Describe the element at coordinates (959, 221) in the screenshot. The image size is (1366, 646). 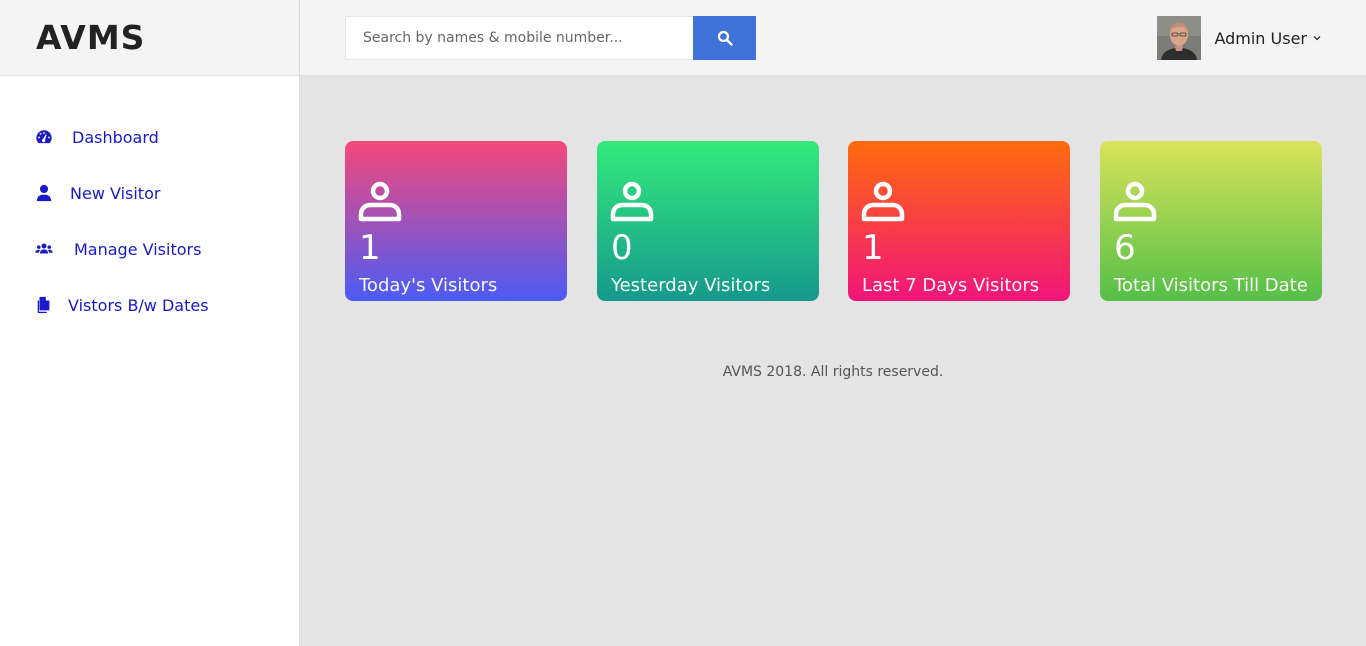
I see `last-7-days-visitors-card: 1 Last 7 Days Visitors` at that location.